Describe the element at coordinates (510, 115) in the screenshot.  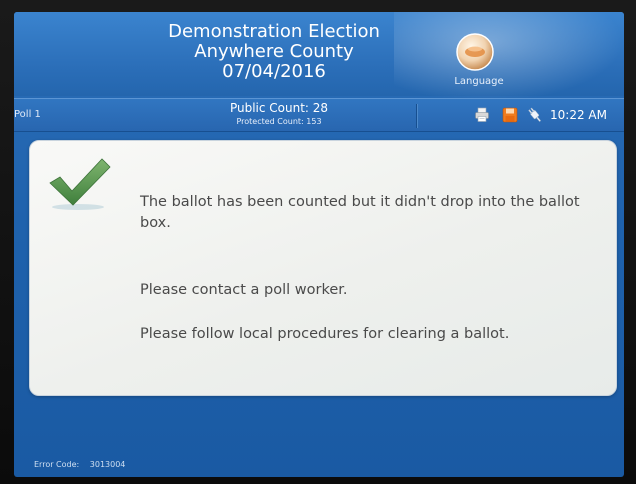
I see `save-icon` at that location.